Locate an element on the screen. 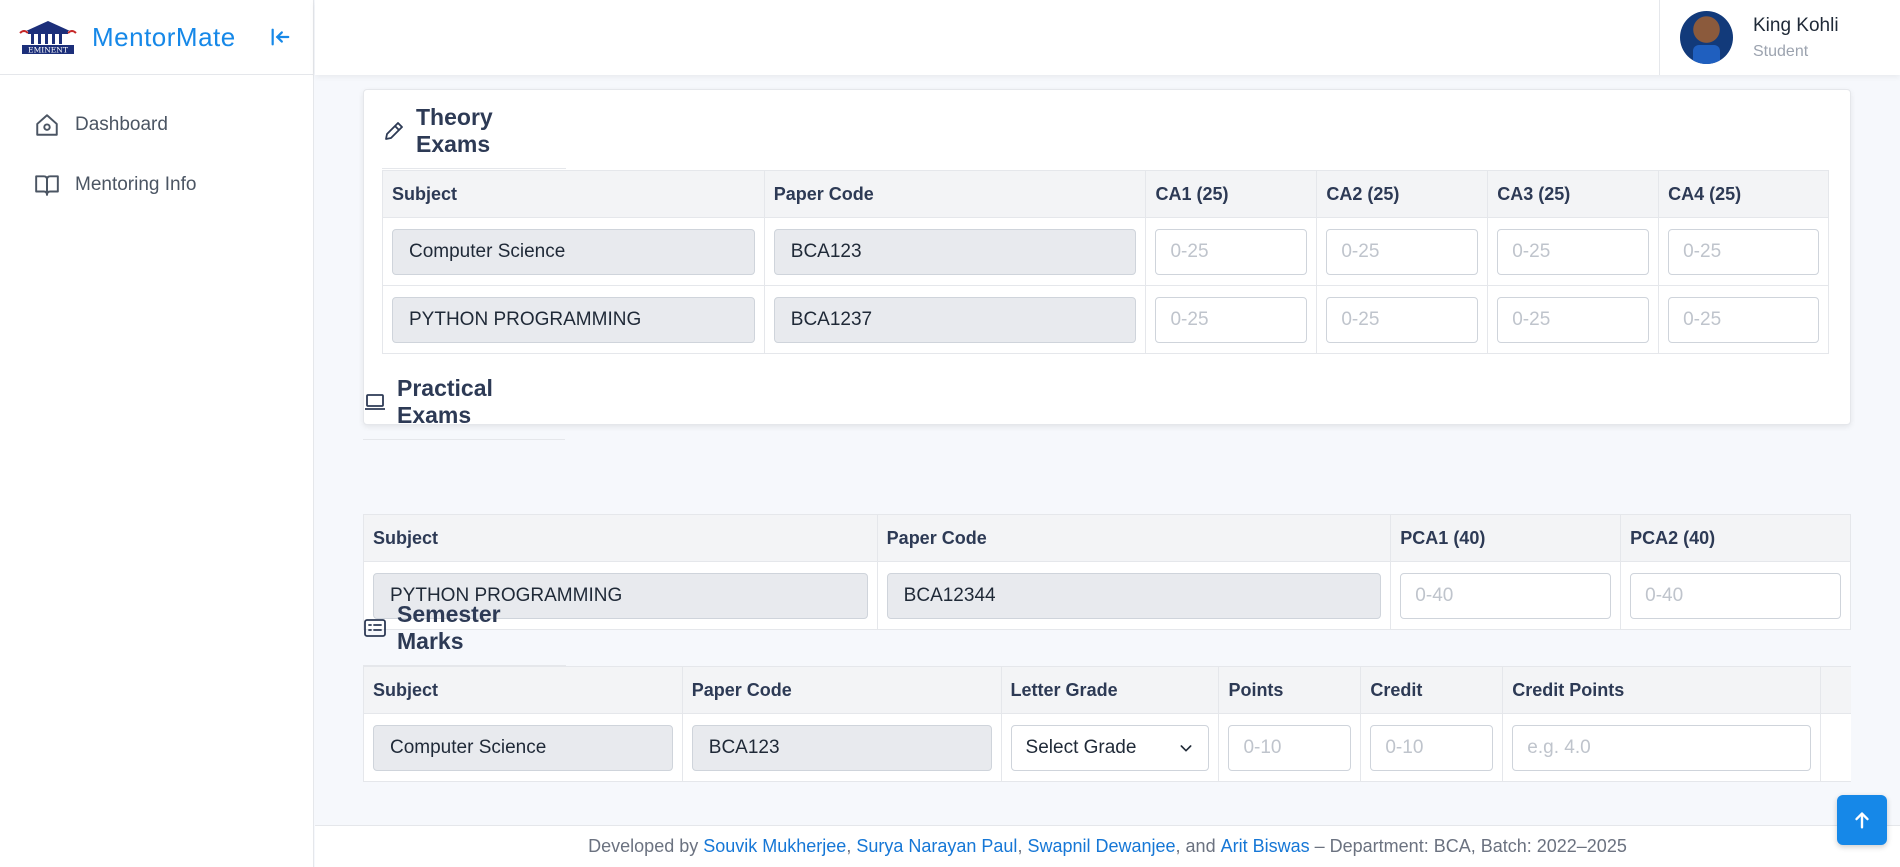  user-name: King Kohli is located at coordinates (1796, 25).